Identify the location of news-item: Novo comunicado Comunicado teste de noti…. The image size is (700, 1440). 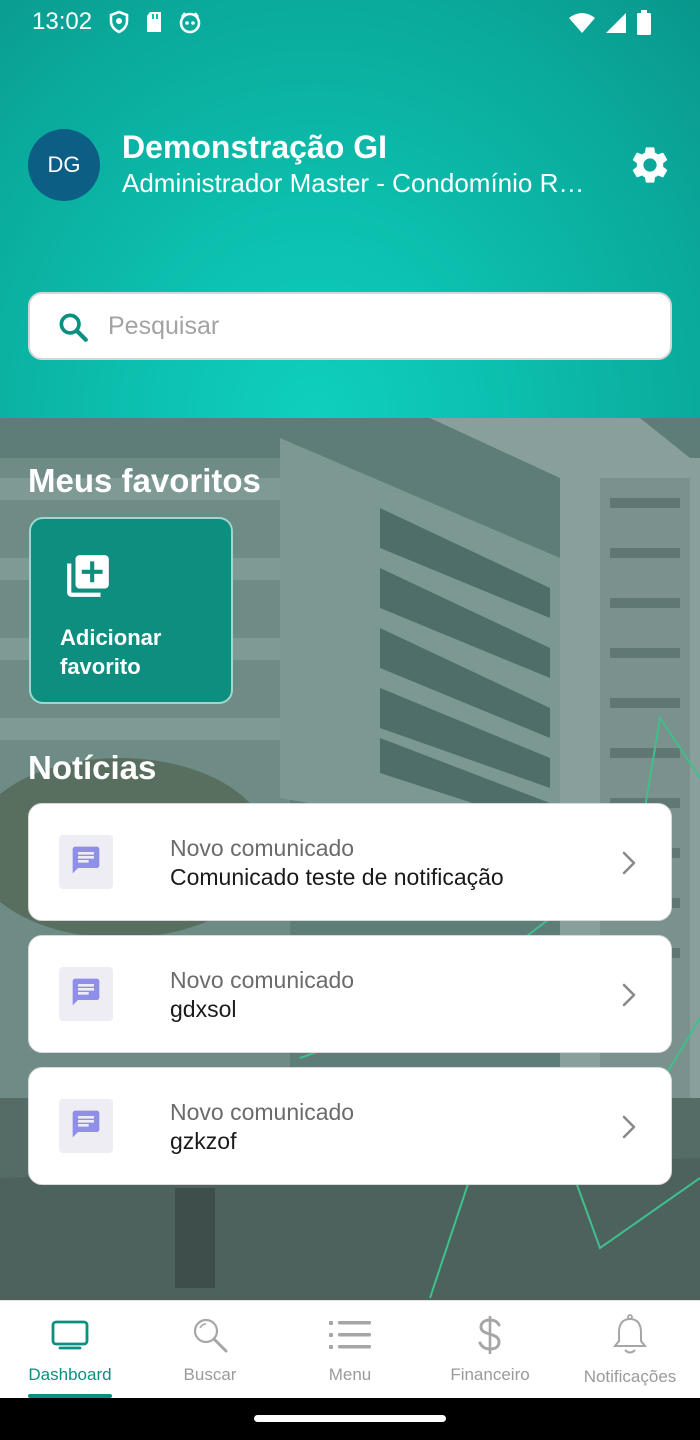
(350, 862).